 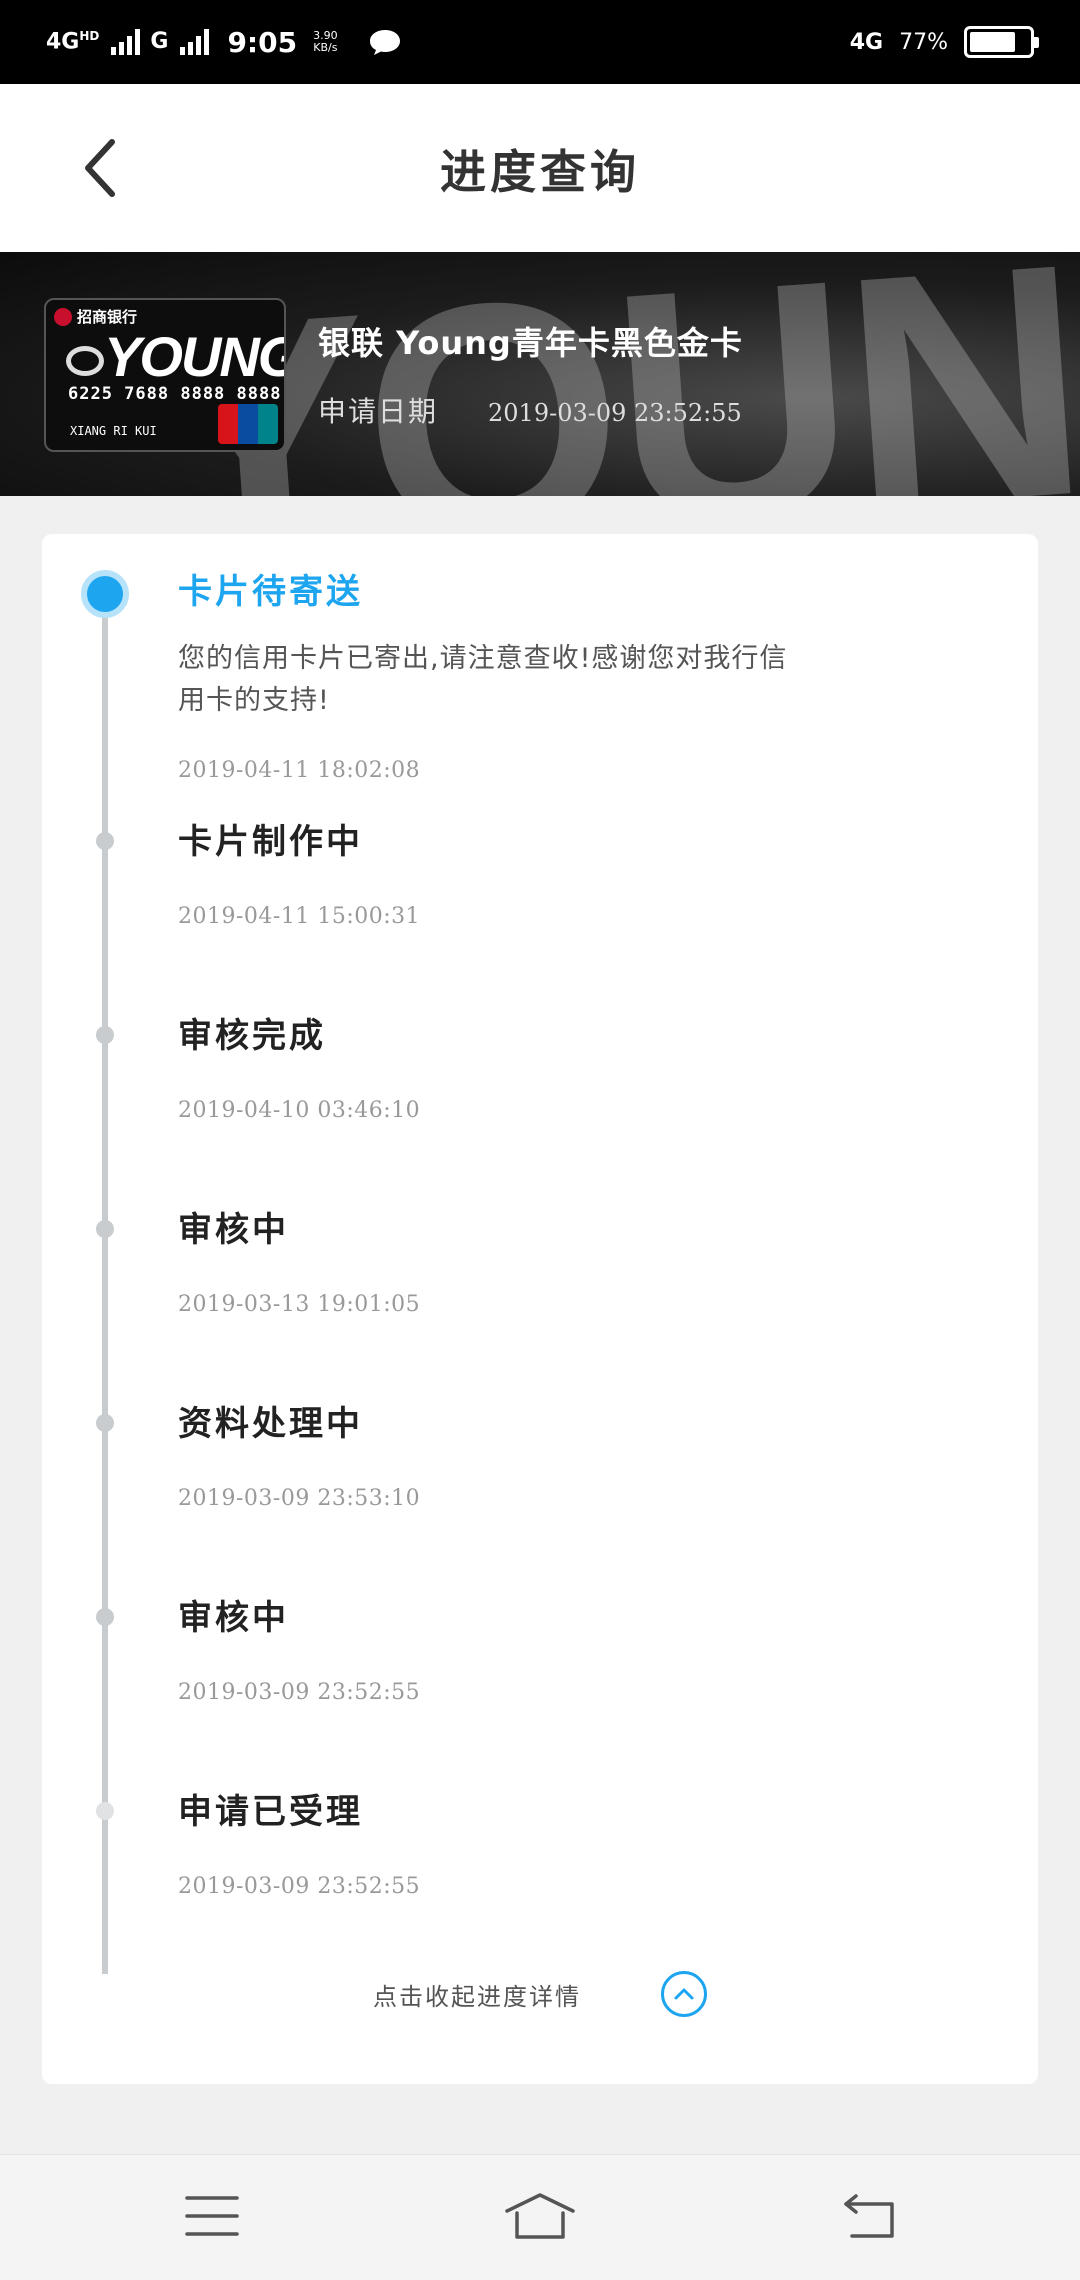 I want to click on apply-date-row: 申请日期 2019-03-09 23:52:55, so click(x=530, y=410).